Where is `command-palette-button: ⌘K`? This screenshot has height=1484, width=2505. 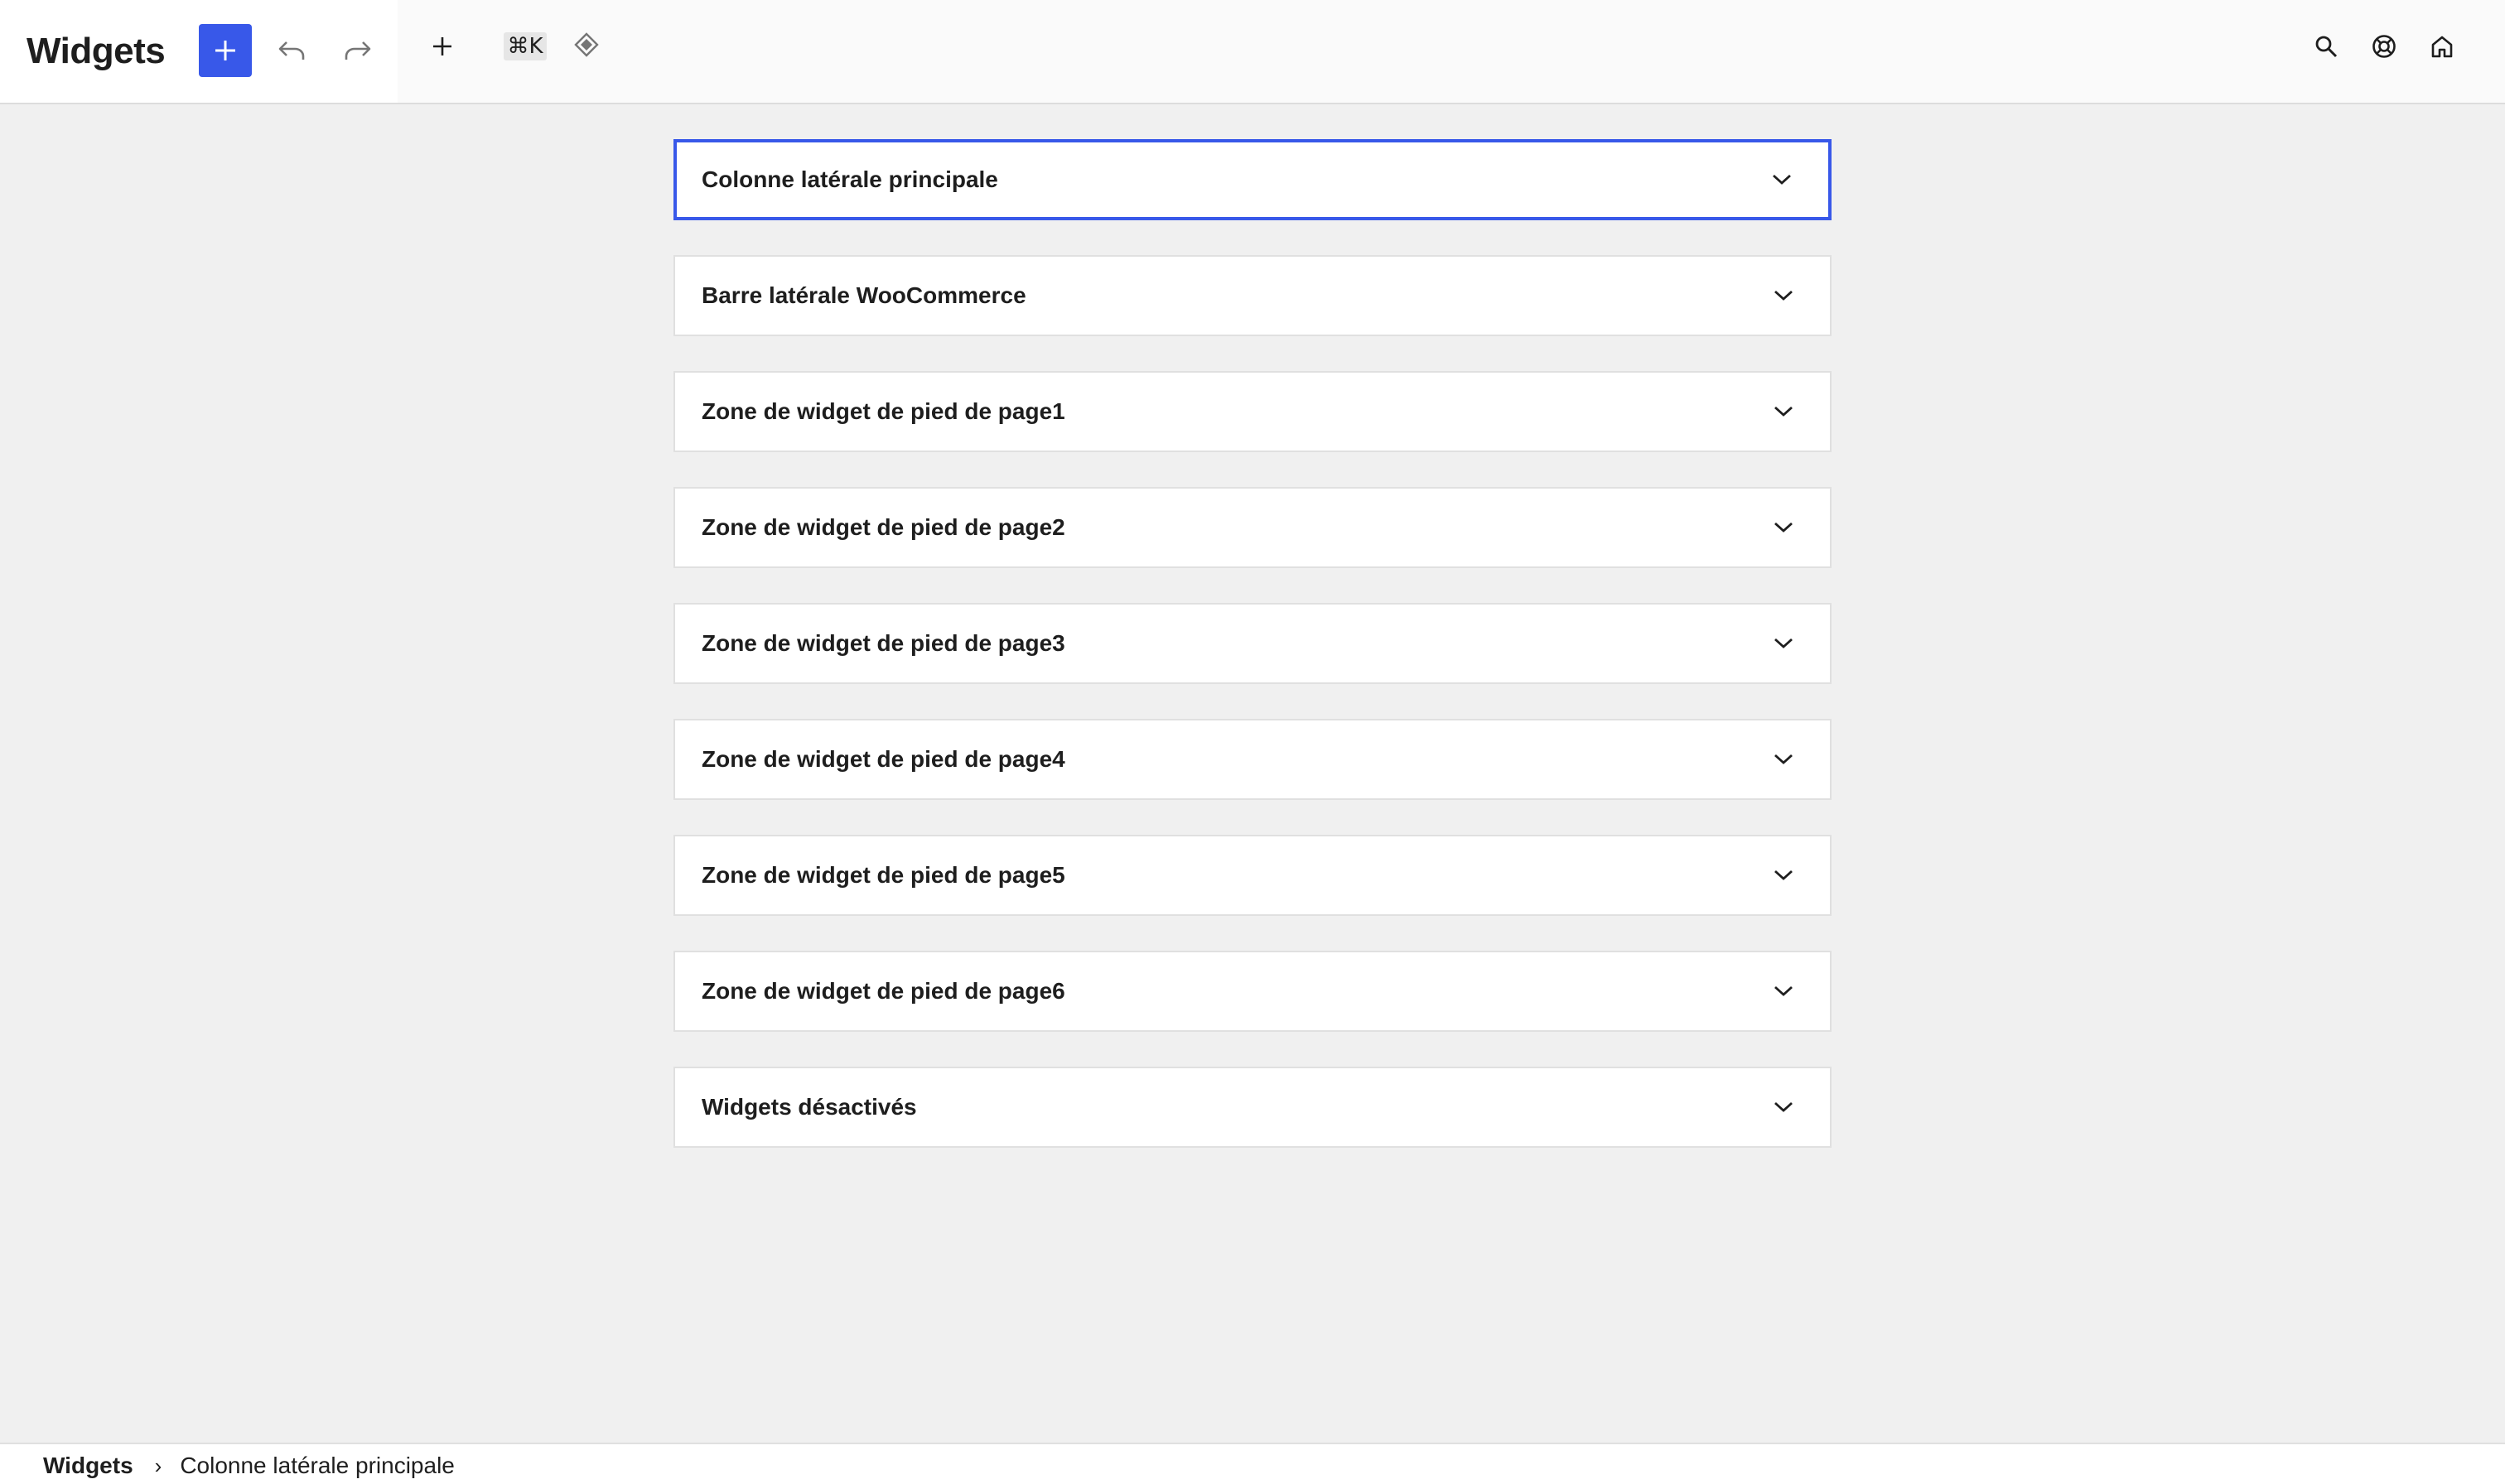 command-palette-button: ⌘K is located at coordinates (525, 46).